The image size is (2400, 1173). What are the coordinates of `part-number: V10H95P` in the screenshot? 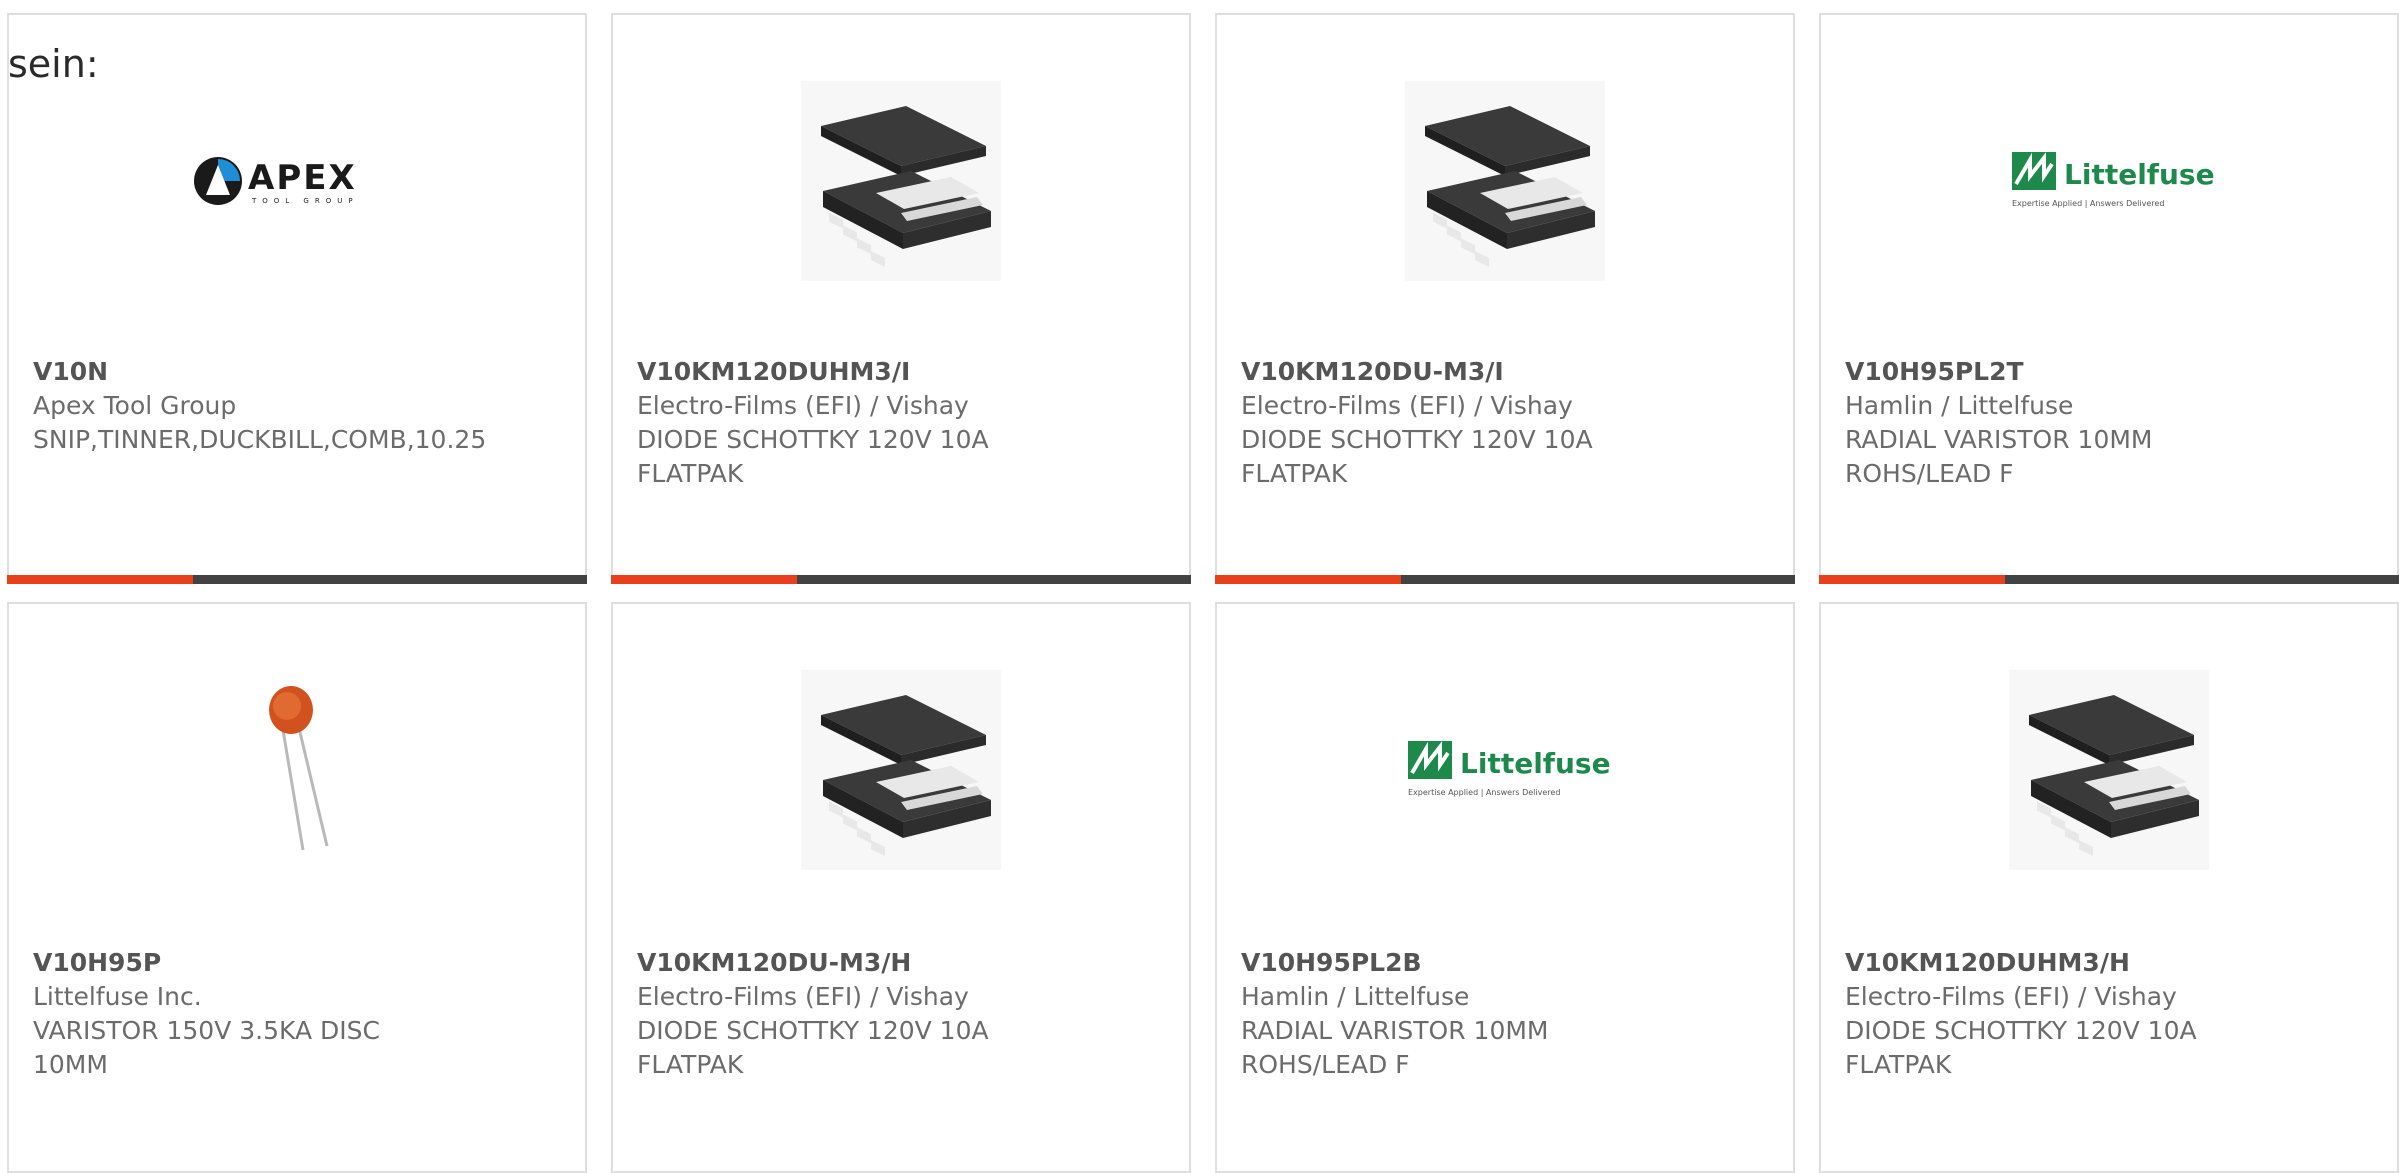 It's located at (299, 963).